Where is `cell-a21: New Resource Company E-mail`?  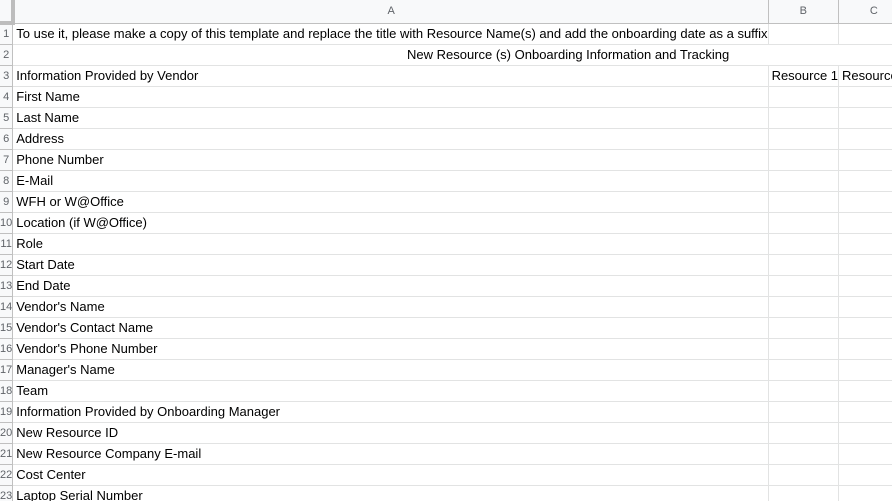
cell-a21: New Resource Company E-mail is located at coordinates (390, 454).